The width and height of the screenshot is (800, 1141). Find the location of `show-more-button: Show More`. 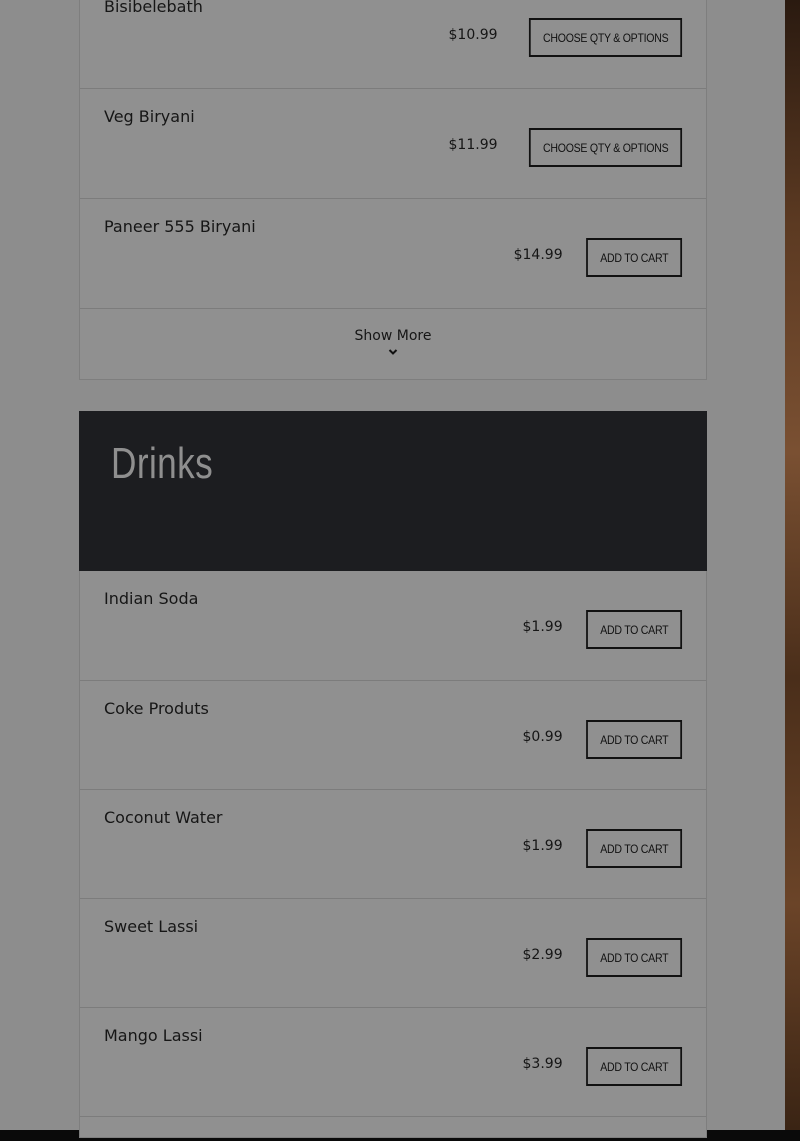

show-more-button: Show More is located at coordinates (393, 344).